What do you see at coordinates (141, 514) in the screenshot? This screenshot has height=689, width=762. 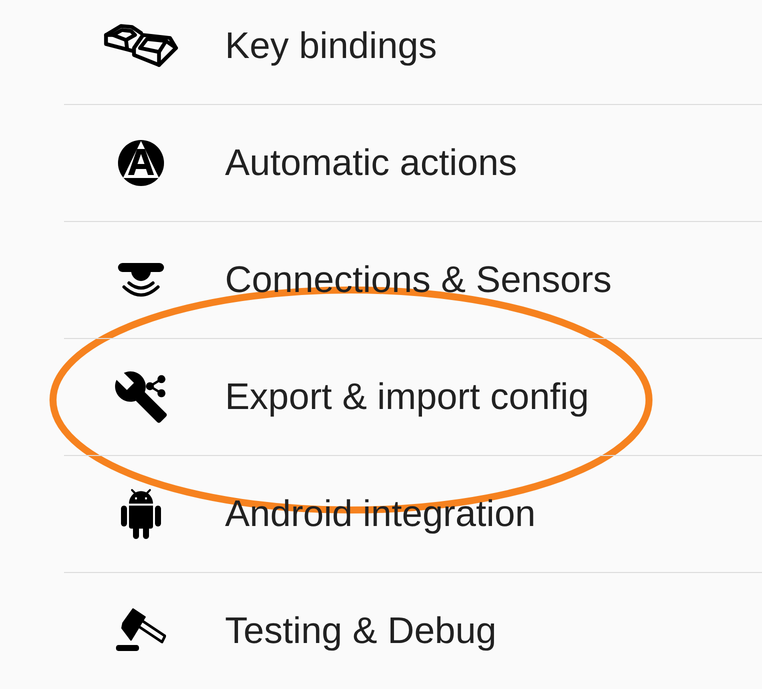 I see `android-robot-icon` at bounding box center [141, 514].